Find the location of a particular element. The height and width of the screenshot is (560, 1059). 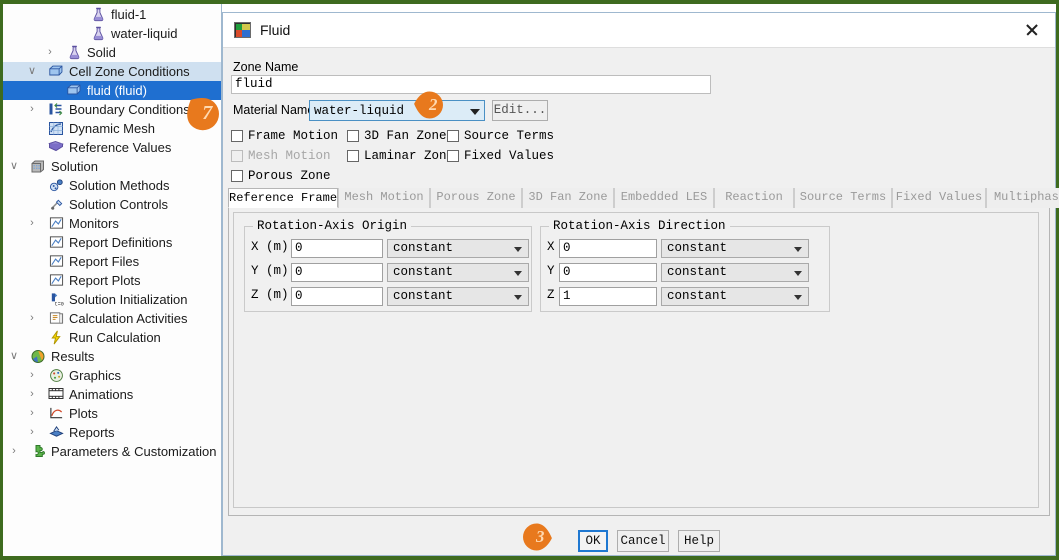

reference-values-icon is located at coordinates (56, 146).